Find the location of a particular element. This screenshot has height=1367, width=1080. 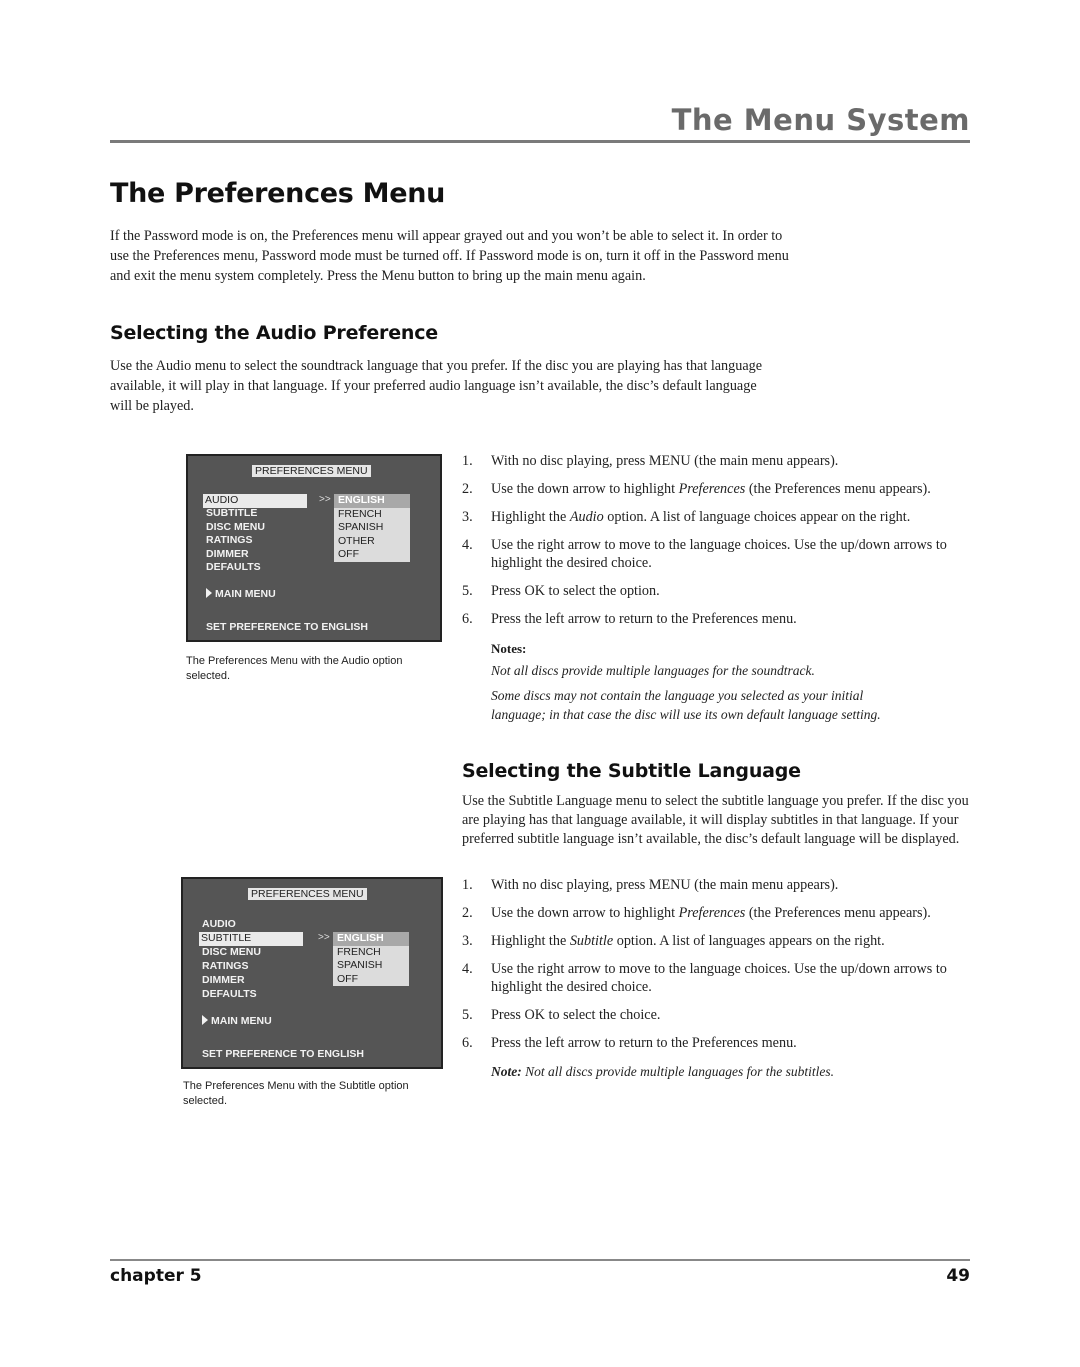

audio-section-heading: Selecting the Audio Preference is located at coordinates (274, 333).